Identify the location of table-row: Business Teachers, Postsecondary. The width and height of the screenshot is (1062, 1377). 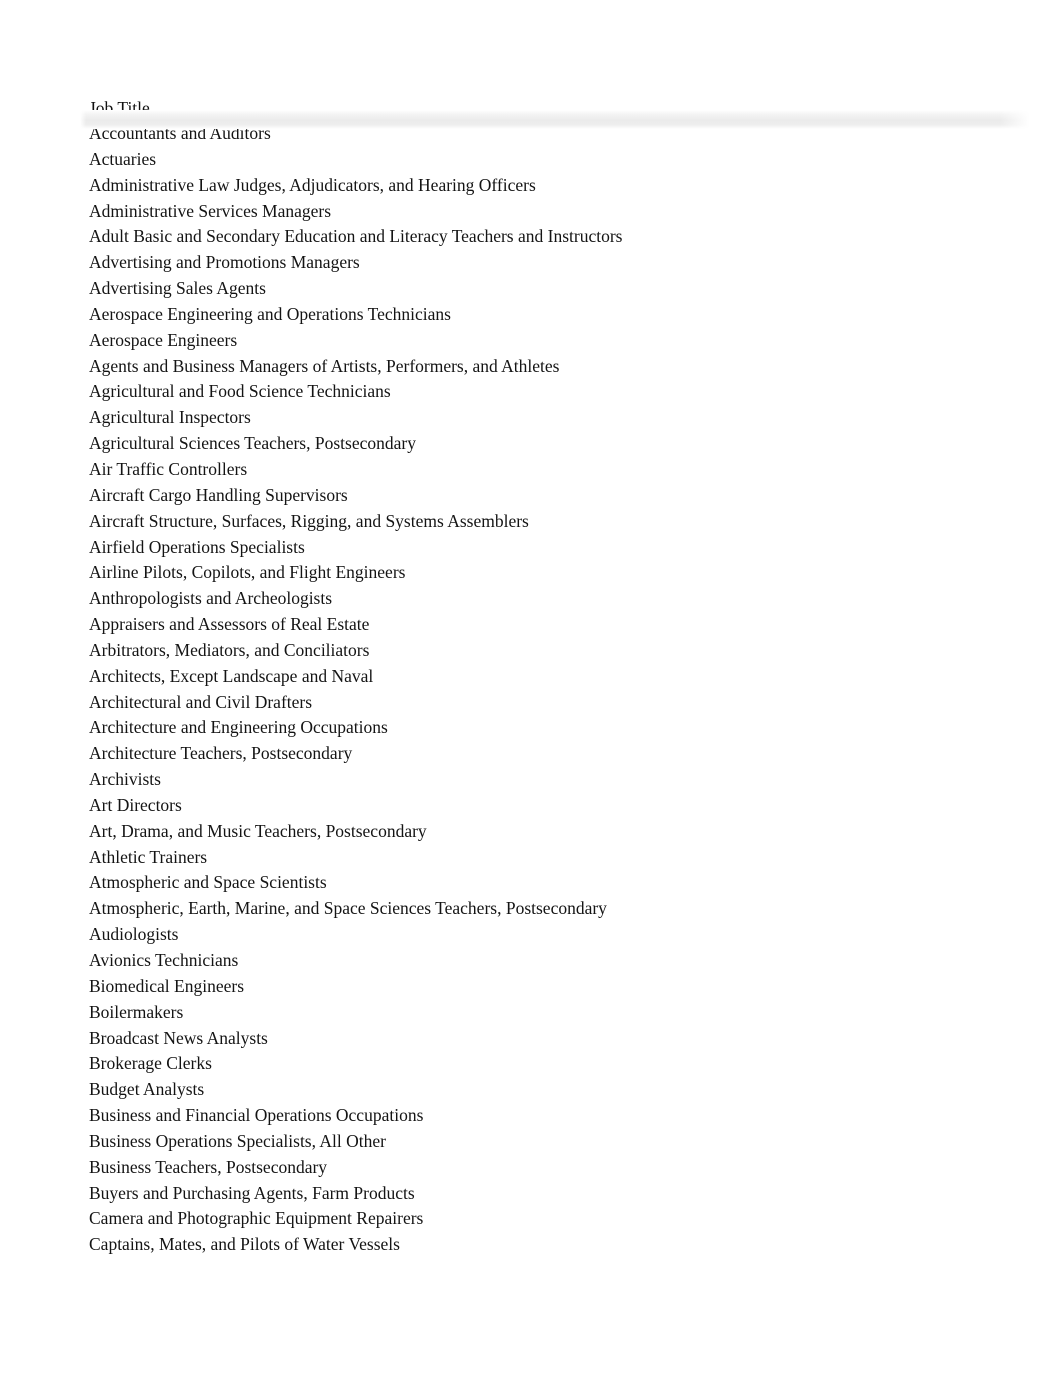
(559, 1168).